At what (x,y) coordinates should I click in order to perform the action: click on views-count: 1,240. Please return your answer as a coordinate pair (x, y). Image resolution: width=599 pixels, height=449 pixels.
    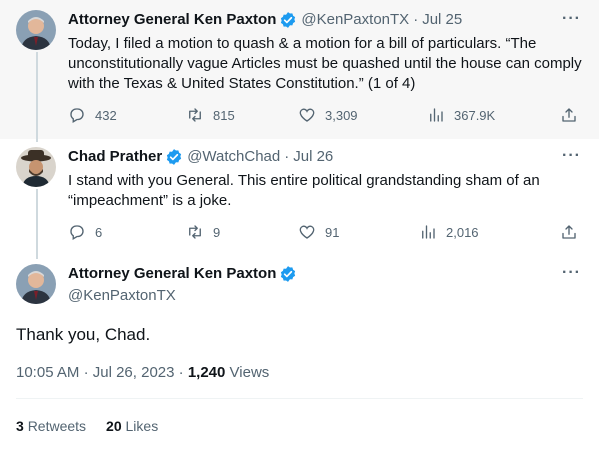
    Looking at the image, I should click on (206, 372).